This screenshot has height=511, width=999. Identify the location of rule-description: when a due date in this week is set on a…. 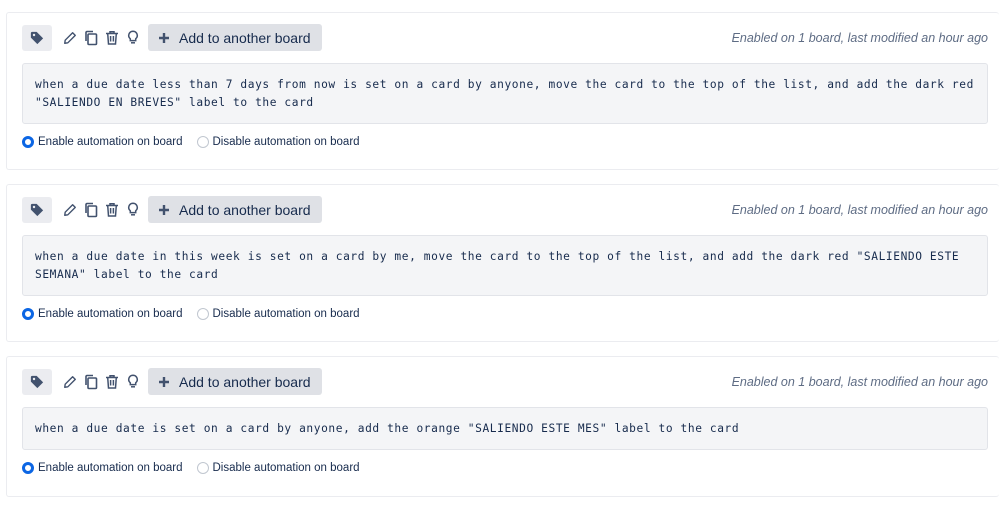
(505, 265).